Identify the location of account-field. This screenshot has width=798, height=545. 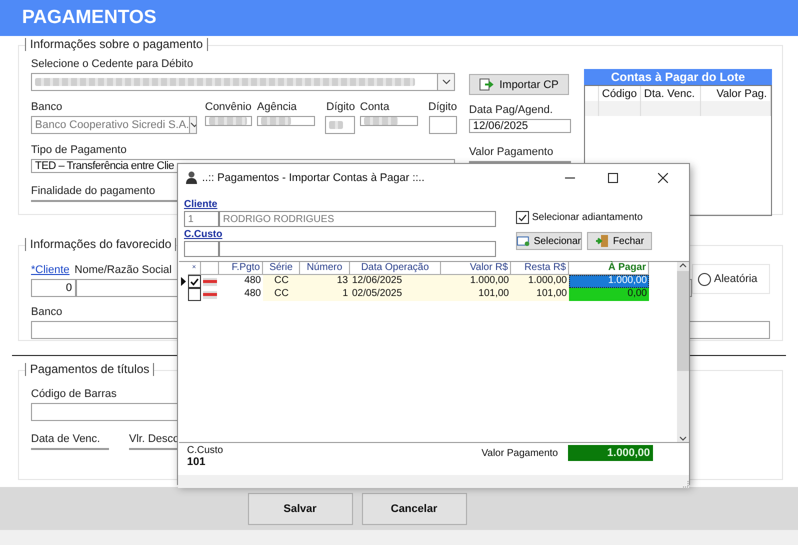
(389, 121).